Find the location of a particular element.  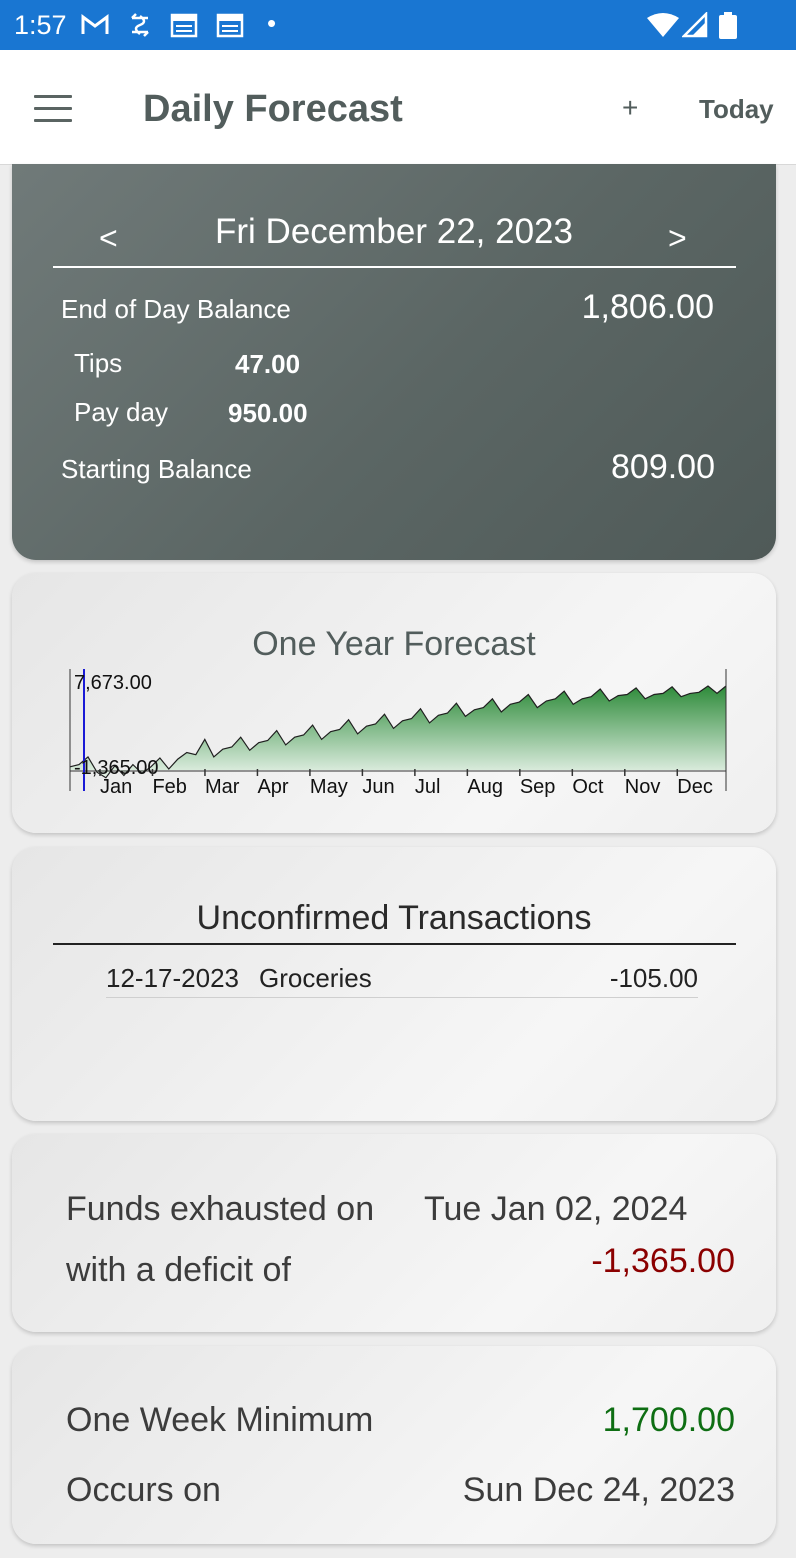

chart-x-tick-label: Mar is located at coordinates (222, 787).